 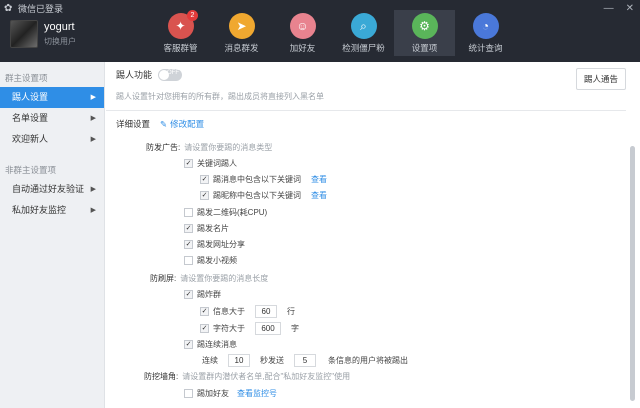 I want to click on nav-label: 加好友, so click(x=302, y=48).